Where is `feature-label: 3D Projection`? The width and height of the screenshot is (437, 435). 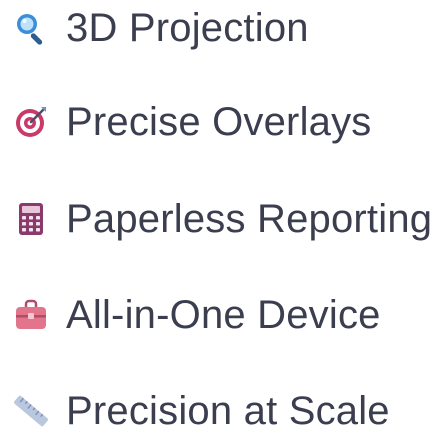
feature-label: 3D Projection is located at coordinates (187, 28).